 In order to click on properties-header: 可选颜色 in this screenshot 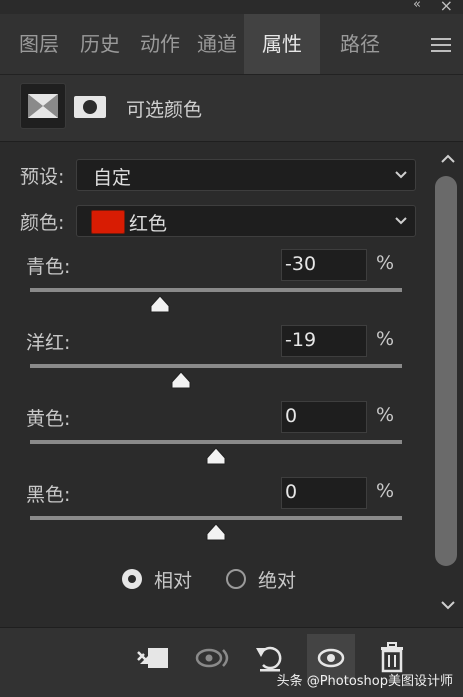, I will do `click(231, 108)`.